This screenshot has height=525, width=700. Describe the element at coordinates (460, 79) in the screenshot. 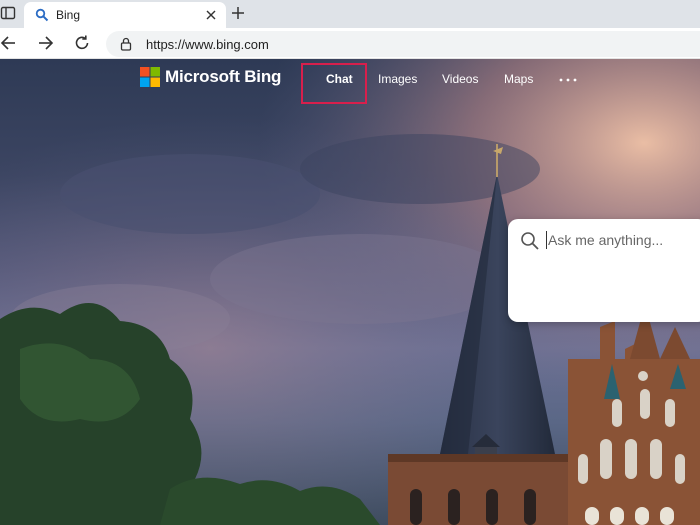

I see `nav-videos: Videos` at that location.